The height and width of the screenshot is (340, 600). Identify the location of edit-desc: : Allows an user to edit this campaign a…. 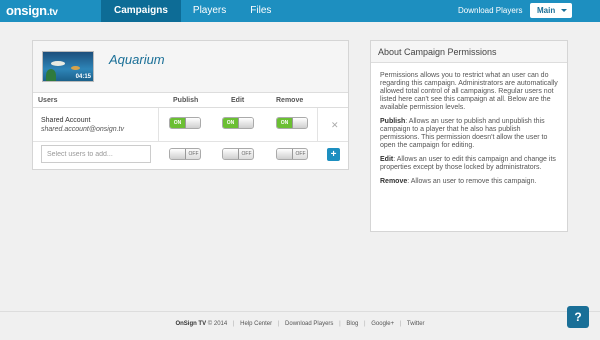
(468, 163).